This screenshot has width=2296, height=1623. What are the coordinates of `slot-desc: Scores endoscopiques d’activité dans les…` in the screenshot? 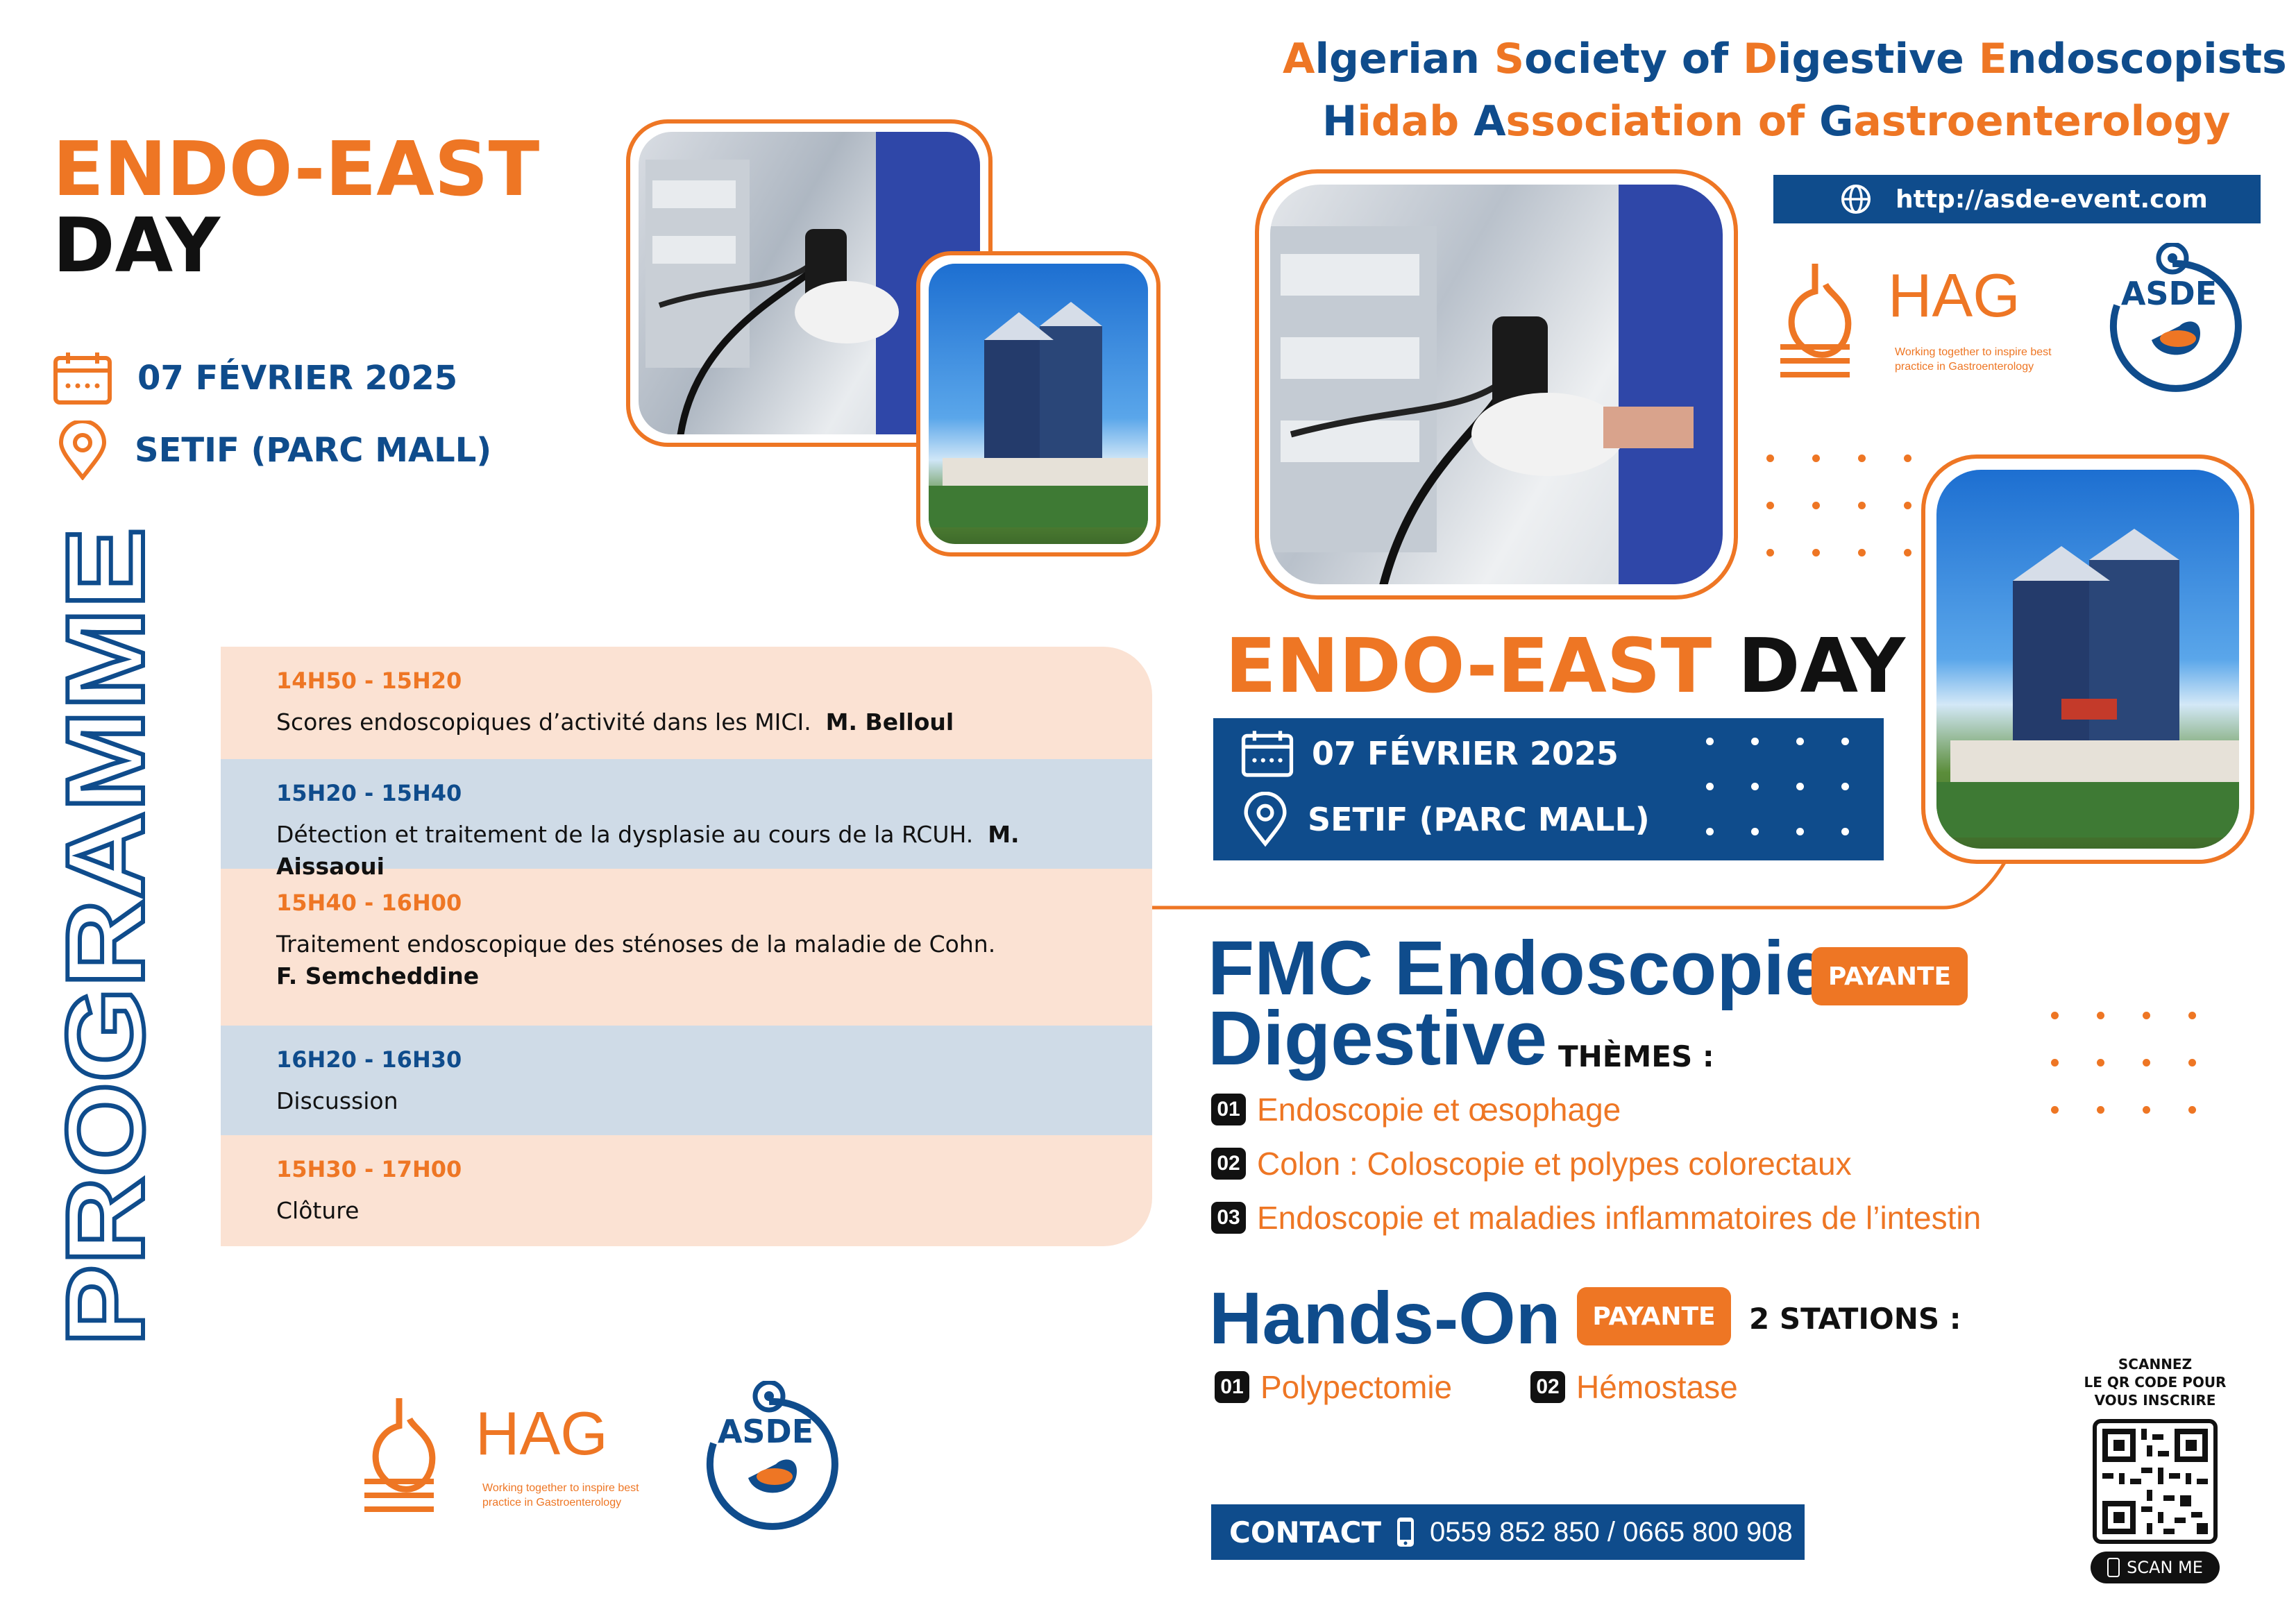 It's located at (615, 722).